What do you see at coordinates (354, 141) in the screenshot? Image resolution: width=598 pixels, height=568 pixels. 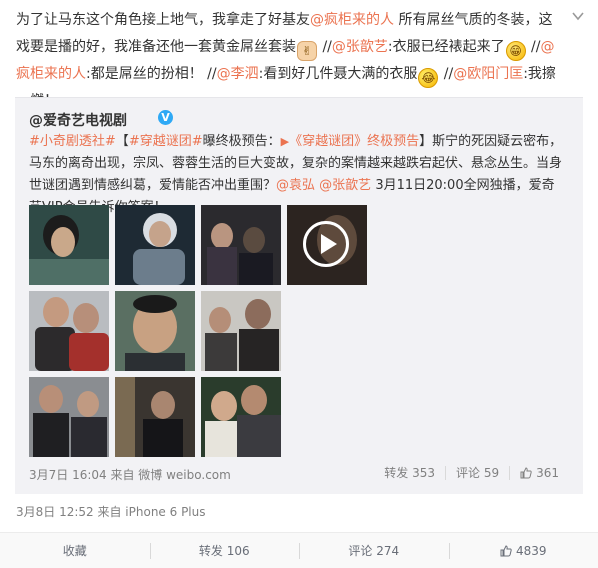 I see `video-link: 《穿越谜团》终极预告` at bounding box center [354, 141].